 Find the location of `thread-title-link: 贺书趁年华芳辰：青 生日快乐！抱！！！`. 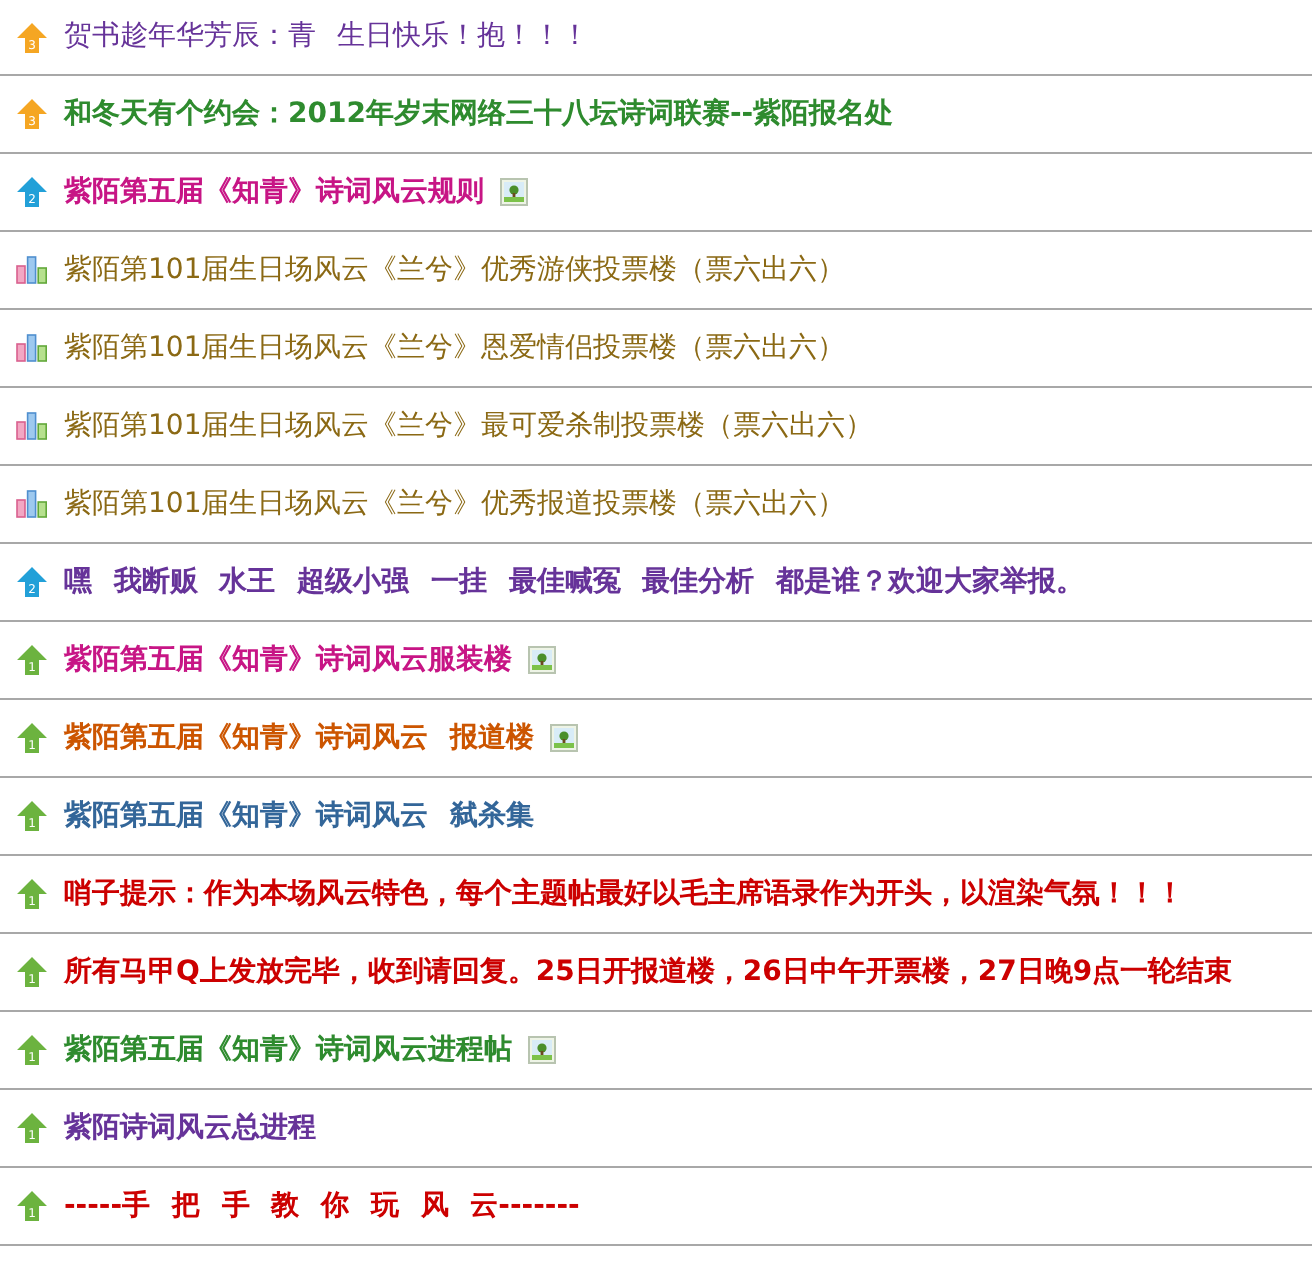

thread-title-link: 贺书趁年华芳辰：青 生日快乐！抱！！！ is located at coordinates (326, 37).